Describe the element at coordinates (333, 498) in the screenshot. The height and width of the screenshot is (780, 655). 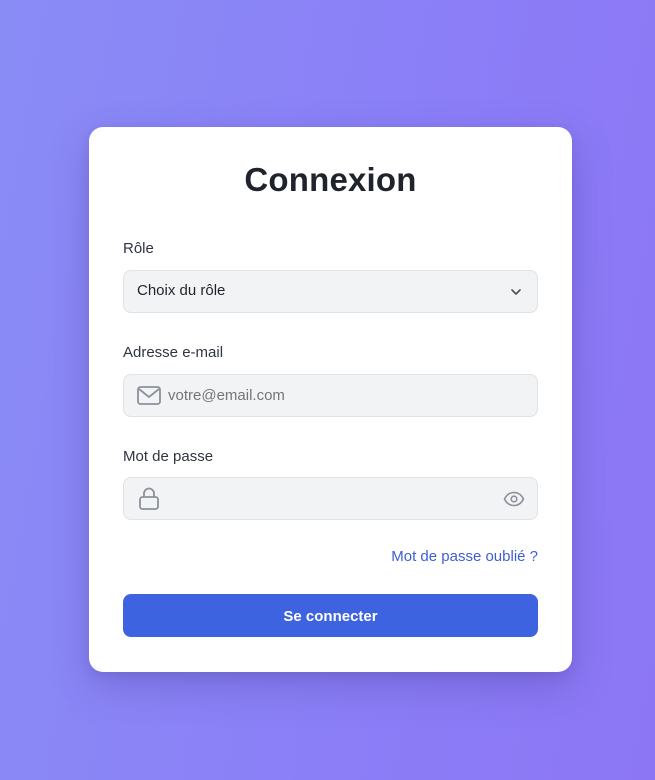
I see `password-input` at that location.